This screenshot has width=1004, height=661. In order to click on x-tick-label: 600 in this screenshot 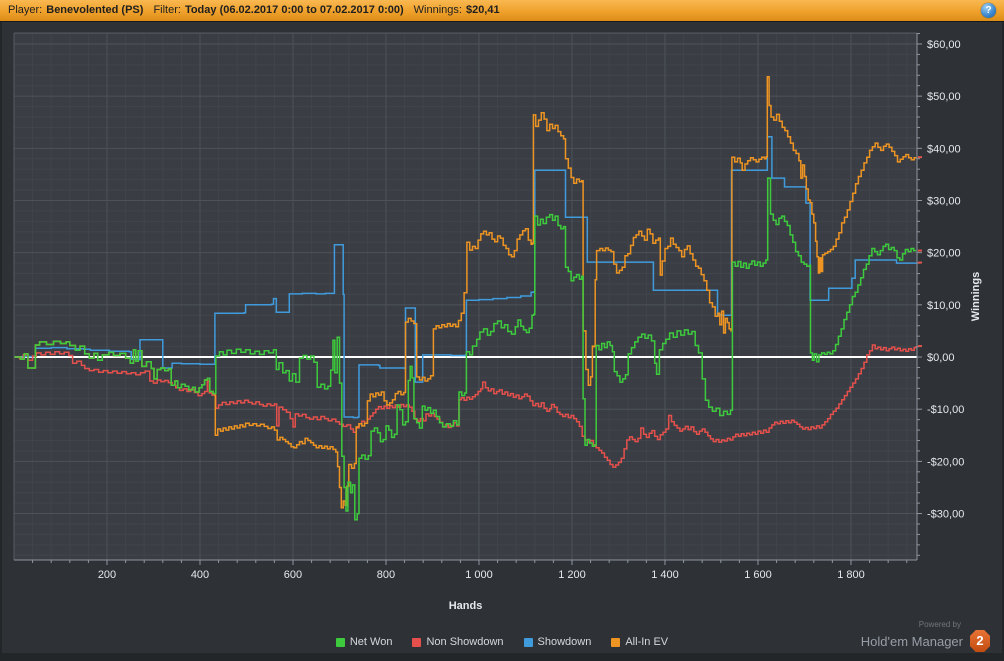, I will do `click(293, 575)`.